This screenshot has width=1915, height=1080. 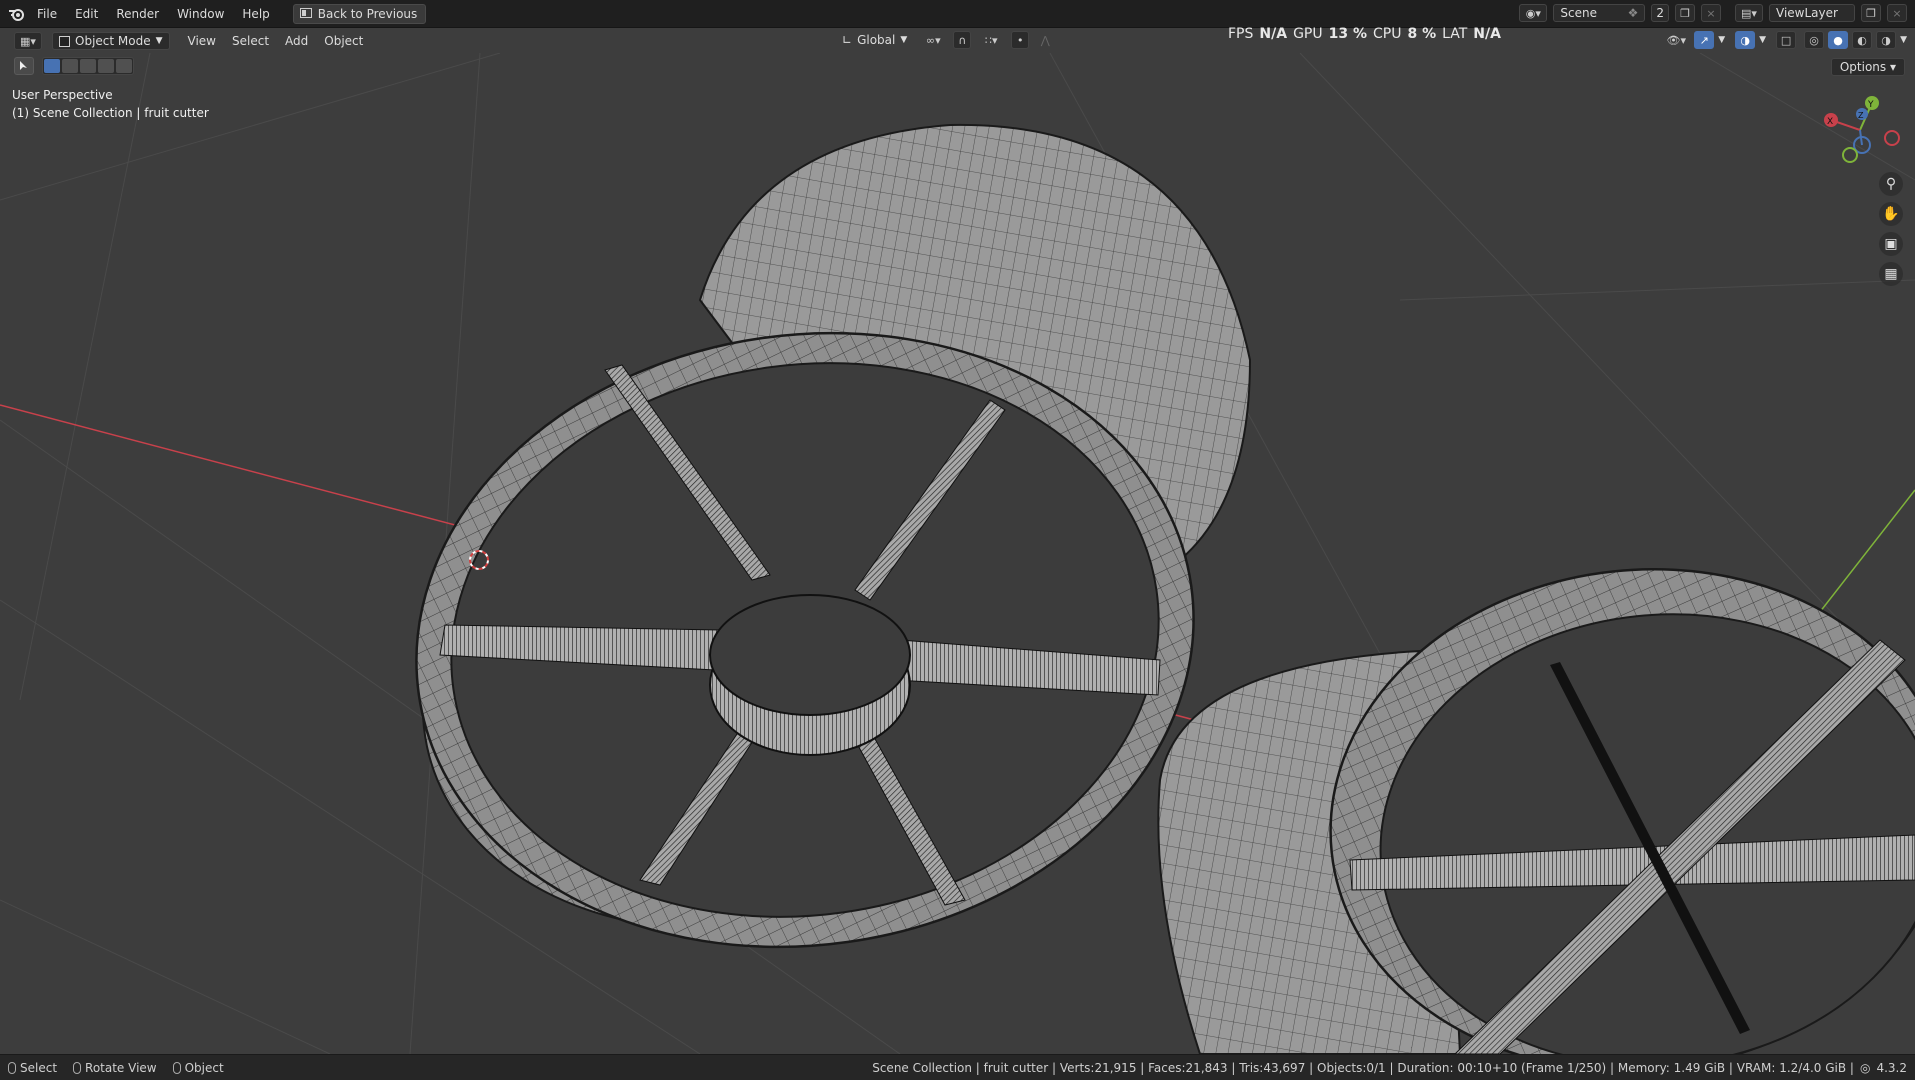 What do you see at coordinates (1745, 40) in the screenshot?
I see `overlay-icon: ◑` at bounding box center [1745, 40].